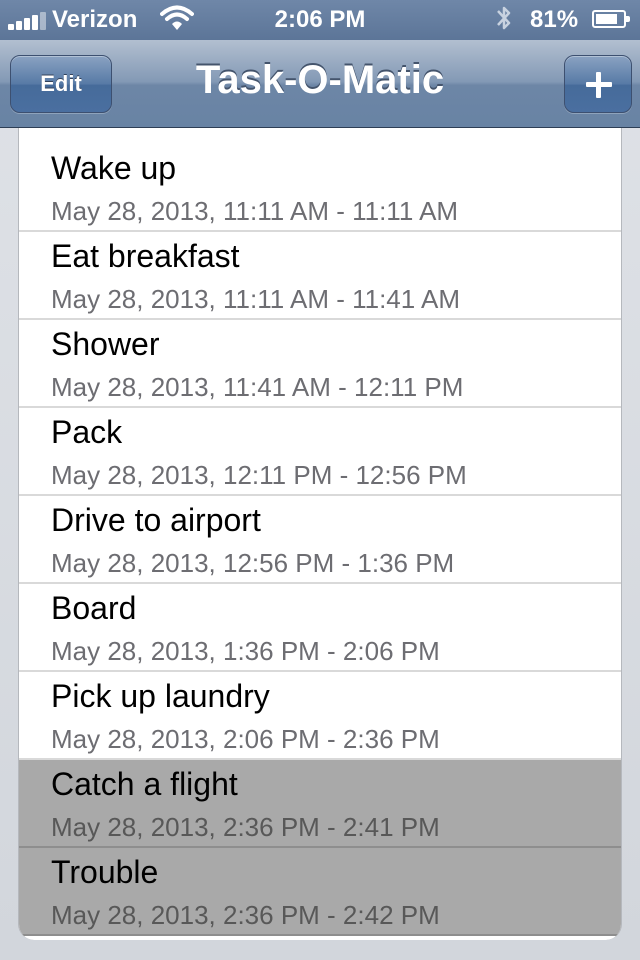 The height and width of the screenshot is (960, 640). I want to click on task-row: Wake up May 28, 2013, 11:11 AM - 11:11 AM, so click(320, 188).